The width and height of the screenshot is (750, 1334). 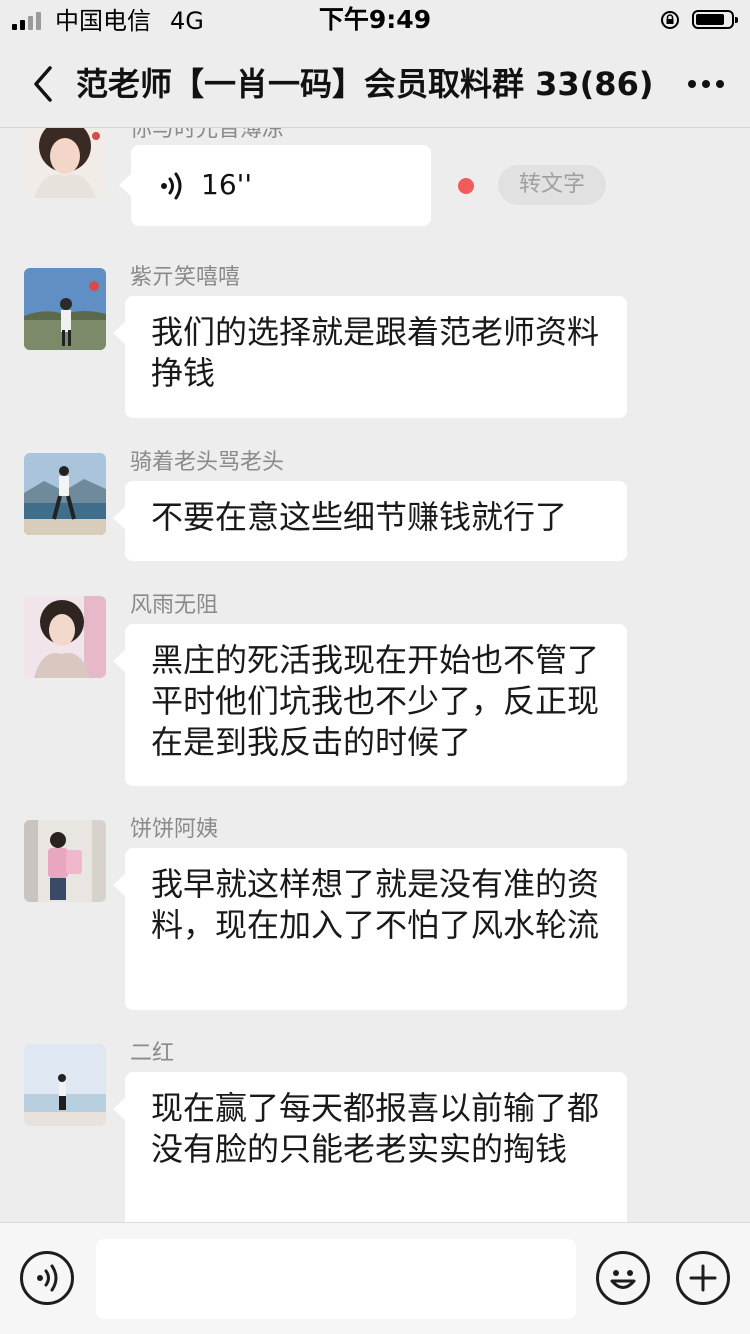 I want to click on convert-to-text-button: 转文字, so click(x=552, y=185).